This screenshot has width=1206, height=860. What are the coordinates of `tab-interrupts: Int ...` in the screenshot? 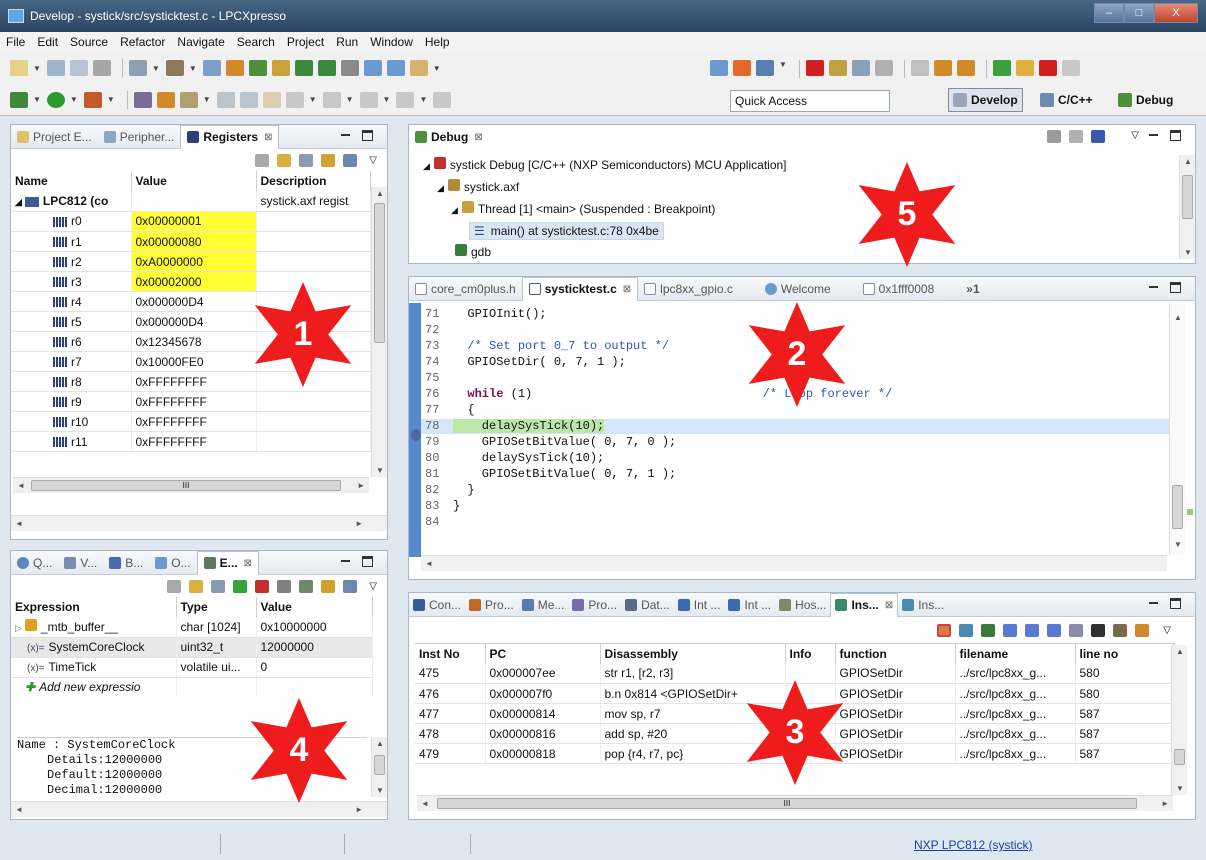 It's located at (699, 605).